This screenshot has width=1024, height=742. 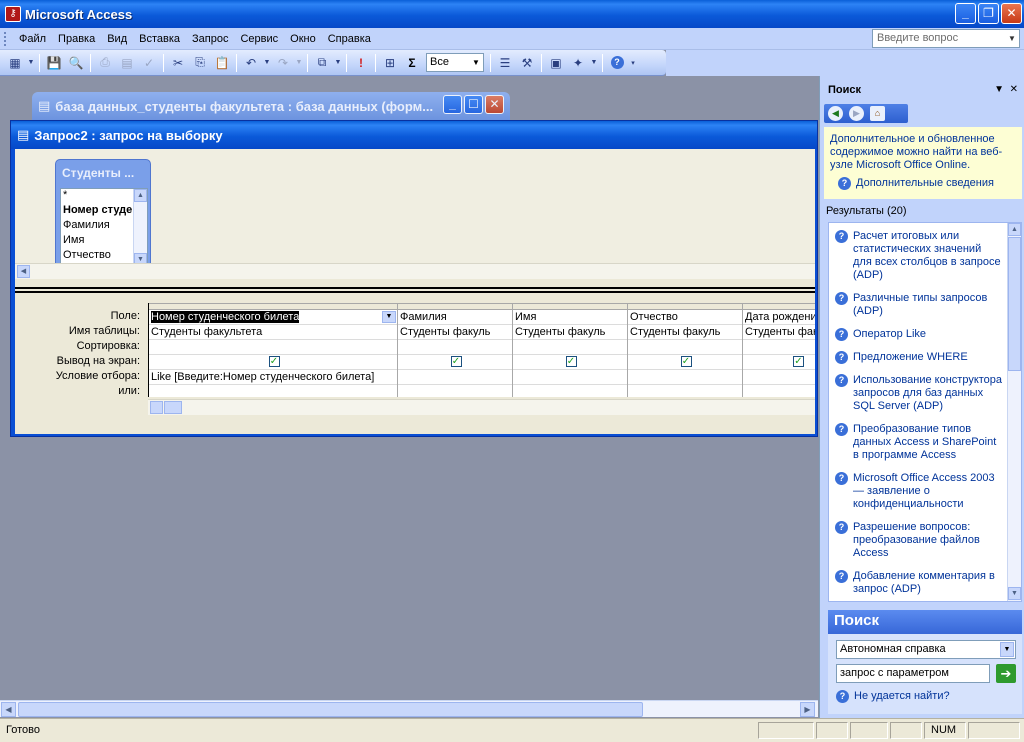 I want to click on search-input: запрос с параметром, so click(x=913, y=673).